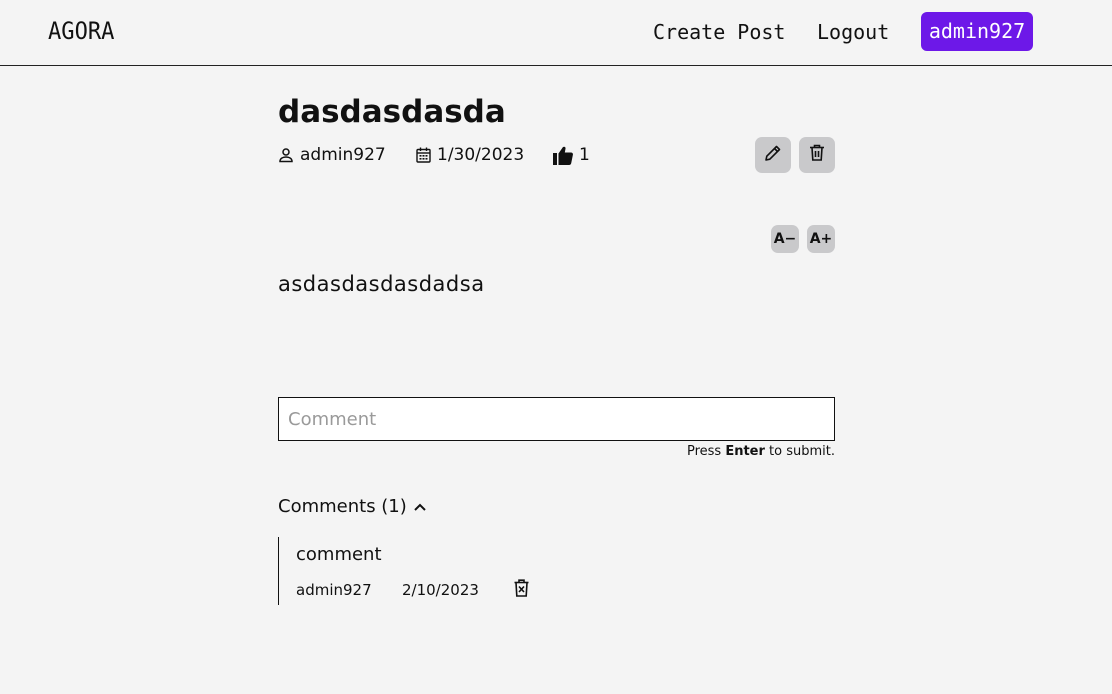 The height and width of the screenshot is (694, 1112). I want to click on brand-logo: AGORA, so click(81, 31).